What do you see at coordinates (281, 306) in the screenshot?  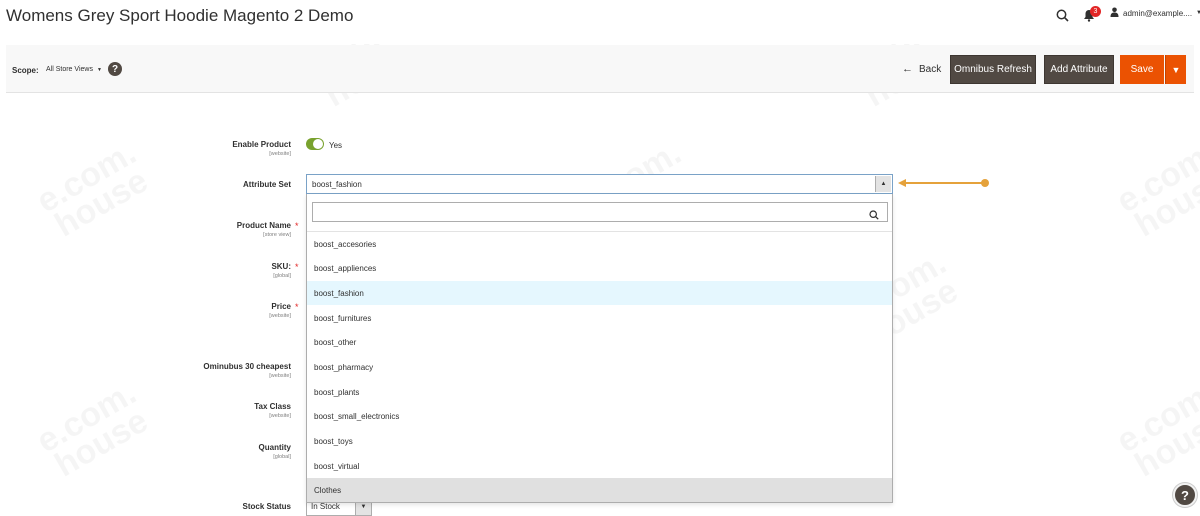 I see `price-label: Price` at bounding box center [281, 306].